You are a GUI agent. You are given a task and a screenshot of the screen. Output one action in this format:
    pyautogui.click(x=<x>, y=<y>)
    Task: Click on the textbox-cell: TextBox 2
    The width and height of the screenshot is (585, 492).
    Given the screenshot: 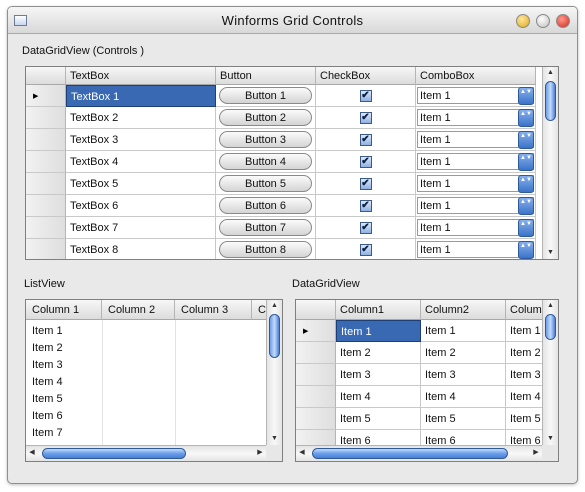 What is the action you would take?
    pyautogui.click(x=141, y=118)
    